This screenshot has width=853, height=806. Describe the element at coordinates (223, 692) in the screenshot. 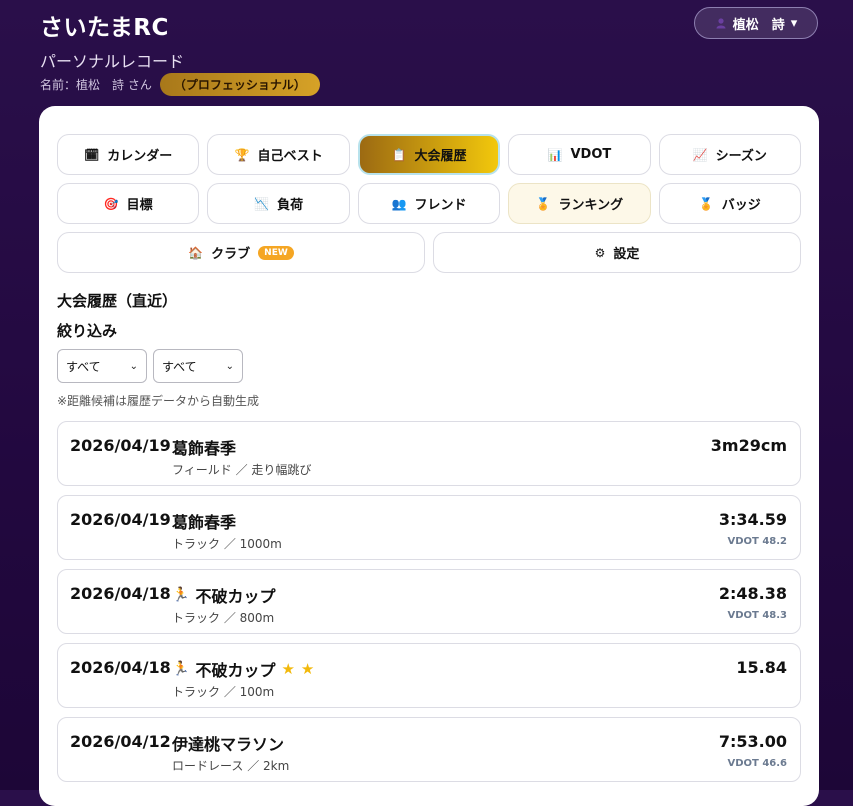

I see `race-category: トラック ／ 100m` at that location.